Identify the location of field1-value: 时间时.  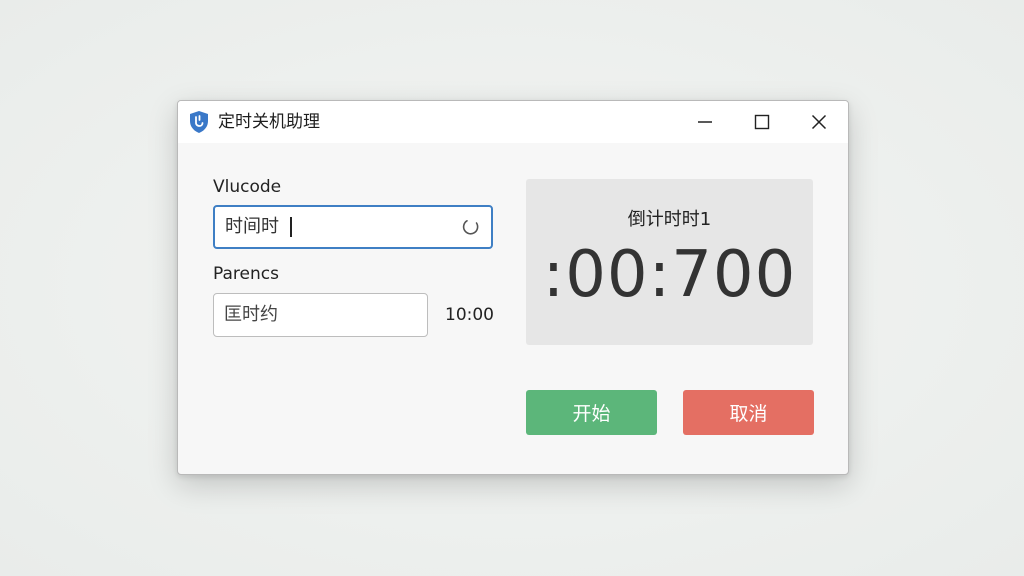
(252, 226).